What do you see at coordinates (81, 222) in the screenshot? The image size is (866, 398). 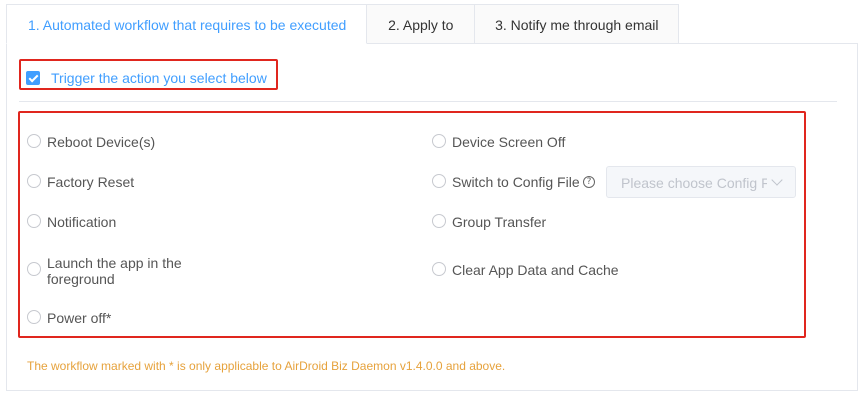 I see `option-label-notification: Notification` at bounding box center [81, 222].